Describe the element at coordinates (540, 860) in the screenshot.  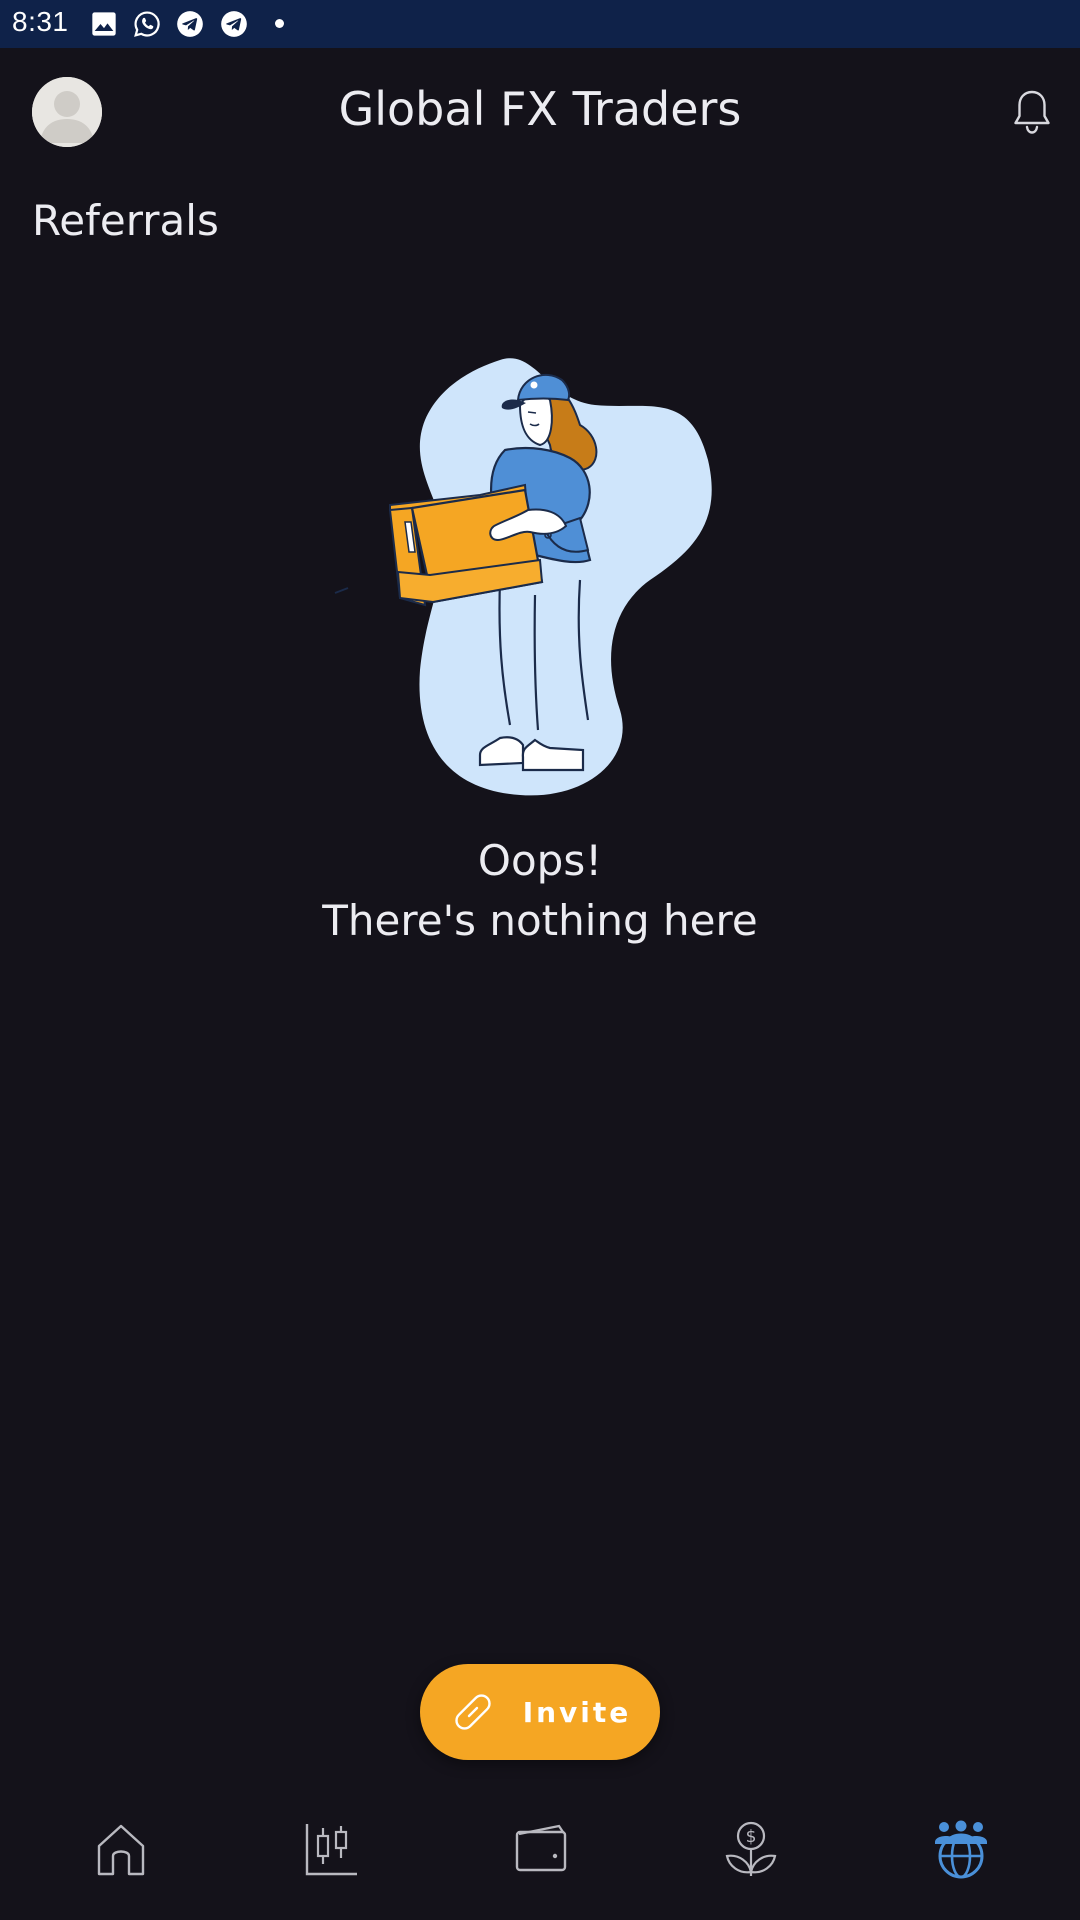
I see `empty-state-title: Oops!` at that location.